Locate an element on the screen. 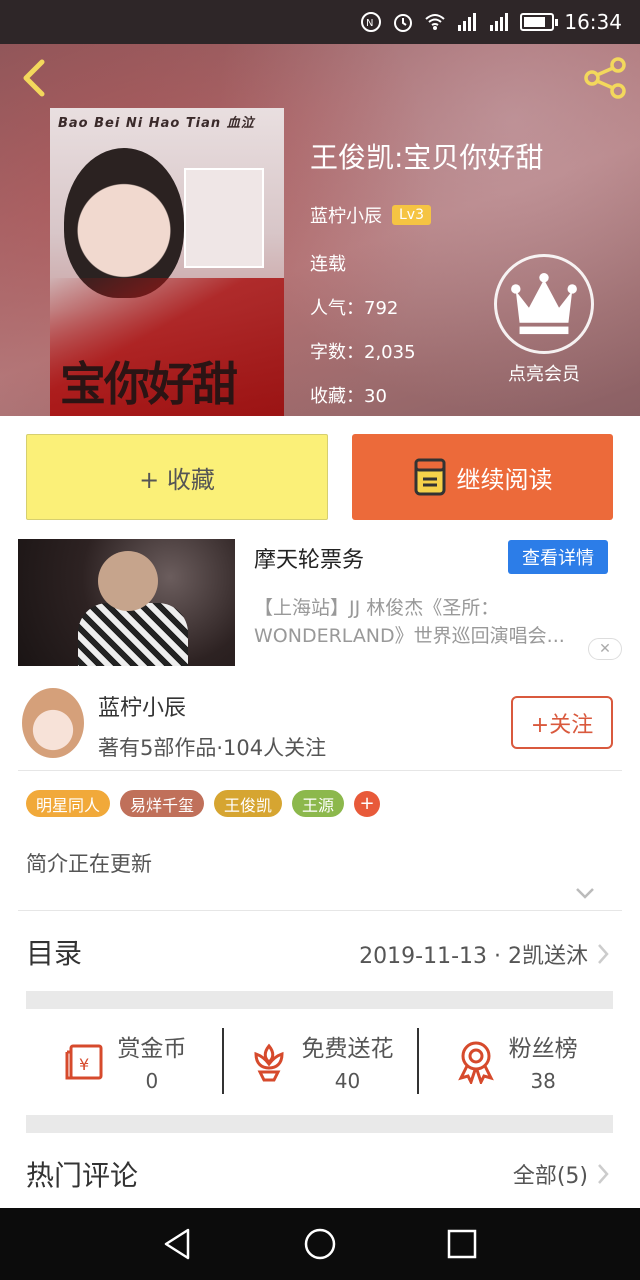 The height and width of the screenshot is (1280, 640). fan-ranking-stat: 粉丝榜 38 is located at coordinates (515, 1061).